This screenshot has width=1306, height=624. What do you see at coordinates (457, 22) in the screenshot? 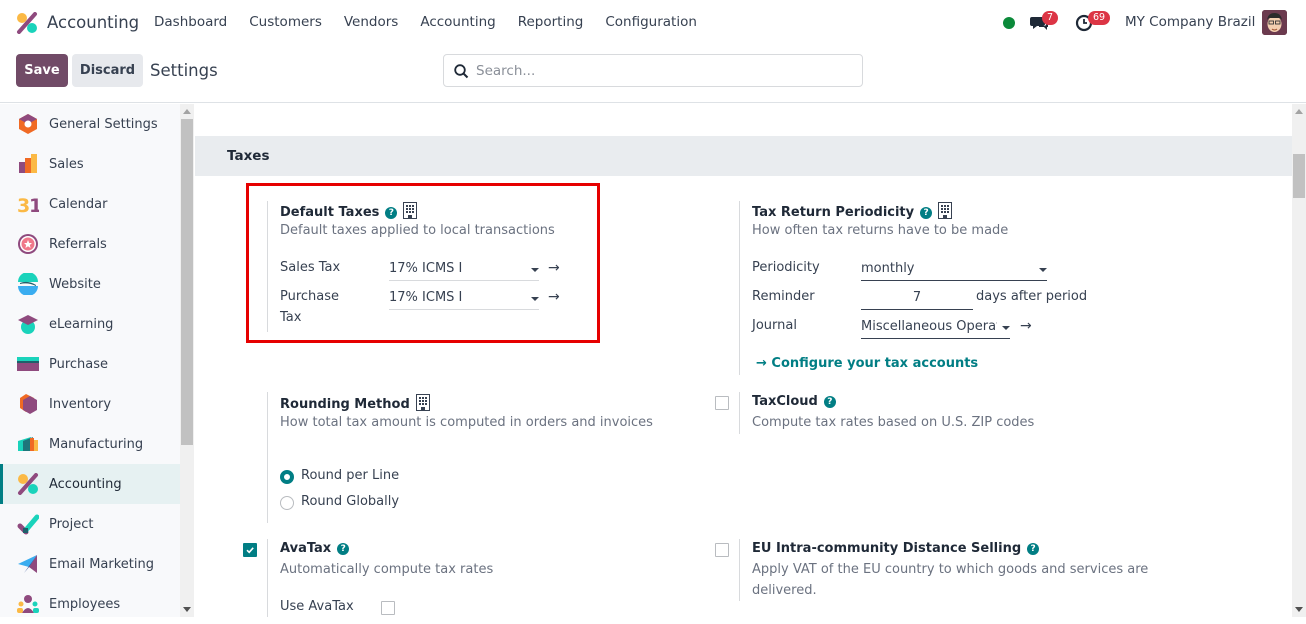
I see `menu-accounting: Accounting` at bounding box center [457, 22].